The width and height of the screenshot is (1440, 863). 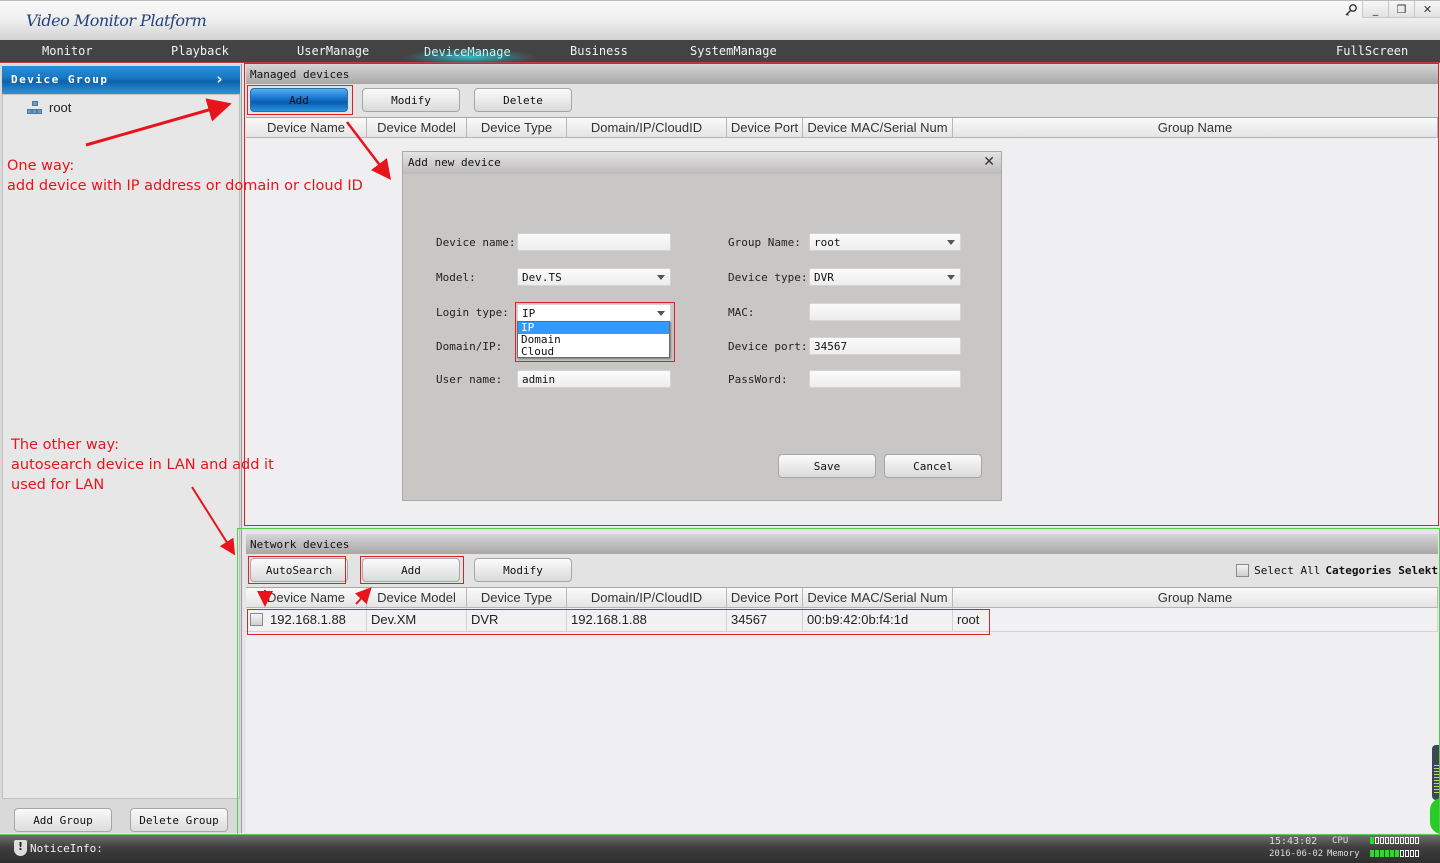 I want to click on password-input, so click(x=885, y=379).